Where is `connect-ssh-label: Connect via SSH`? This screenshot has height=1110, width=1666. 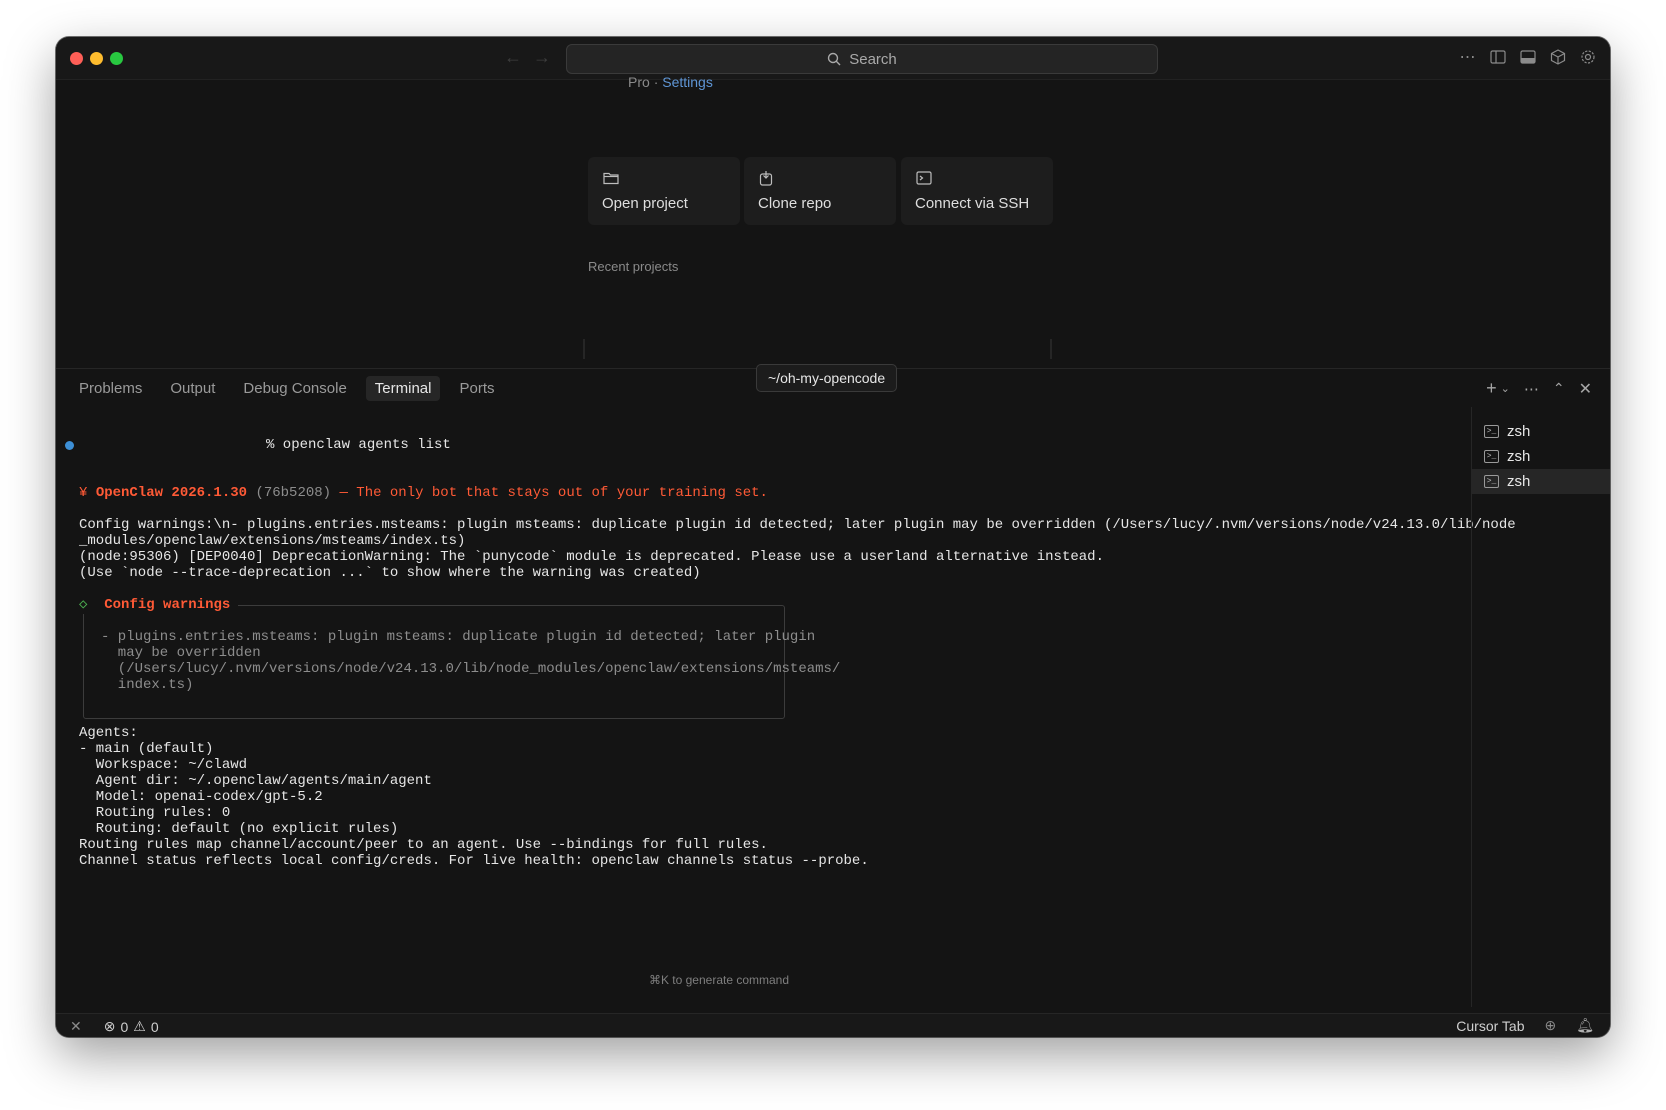 connect-ssh-label: Connect via SSH is located at coordinates (972, 203).